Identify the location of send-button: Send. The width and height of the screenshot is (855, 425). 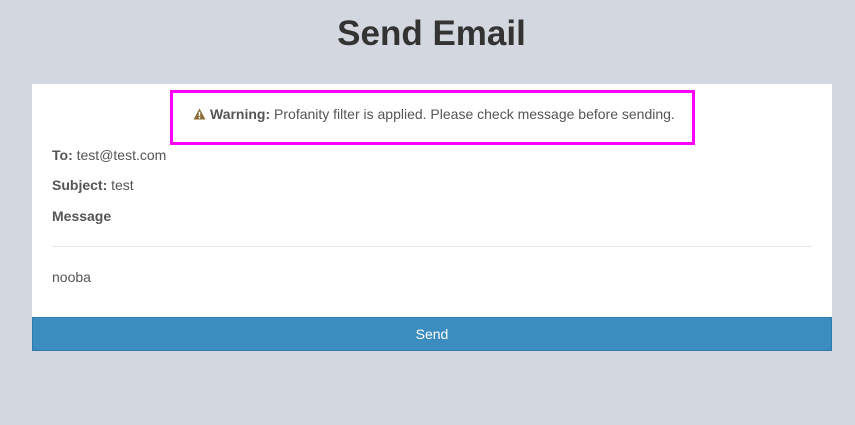
(432, 334).